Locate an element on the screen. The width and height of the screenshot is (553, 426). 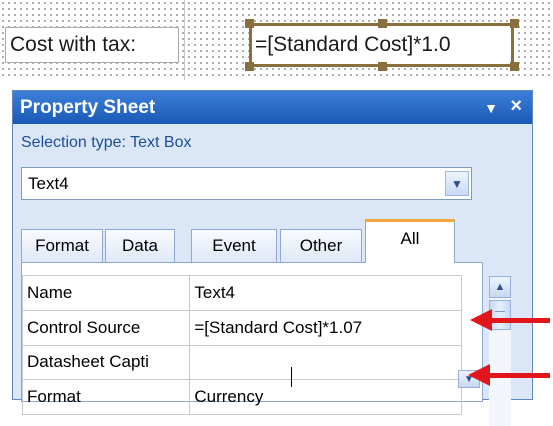
tab-data: Data is located at coordinates (140, 245).